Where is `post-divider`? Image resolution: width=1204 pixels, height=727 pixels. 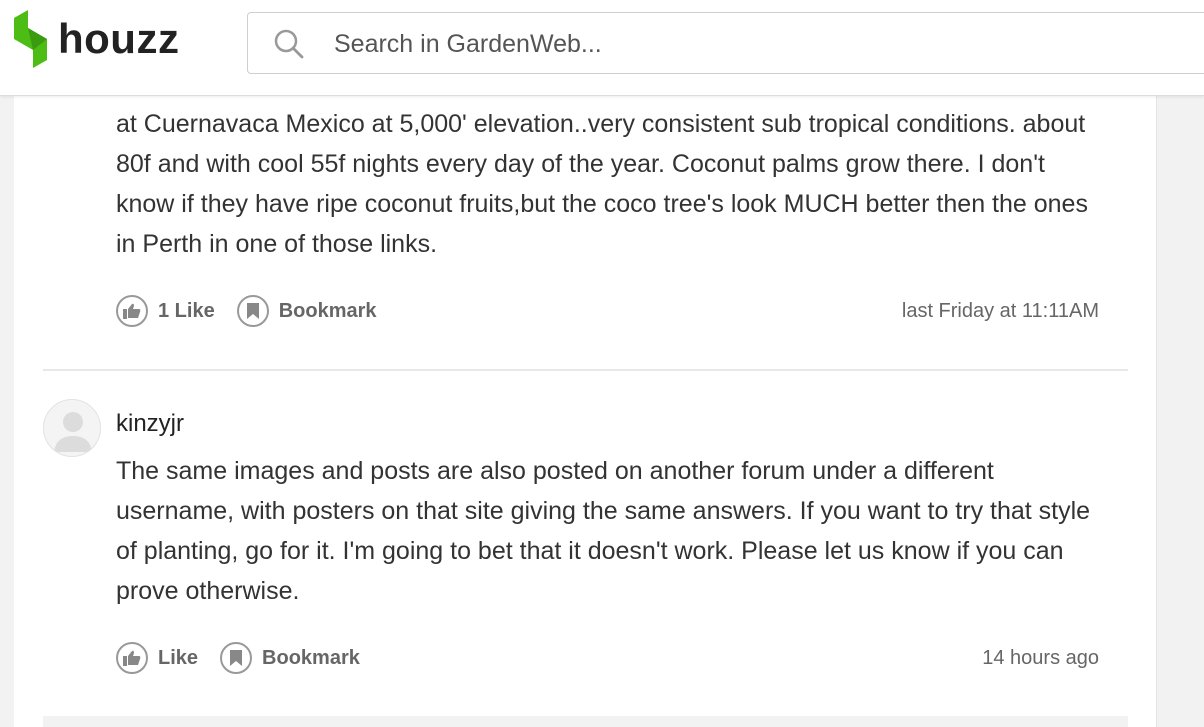 post-divider is located at coordinates (585, 370).